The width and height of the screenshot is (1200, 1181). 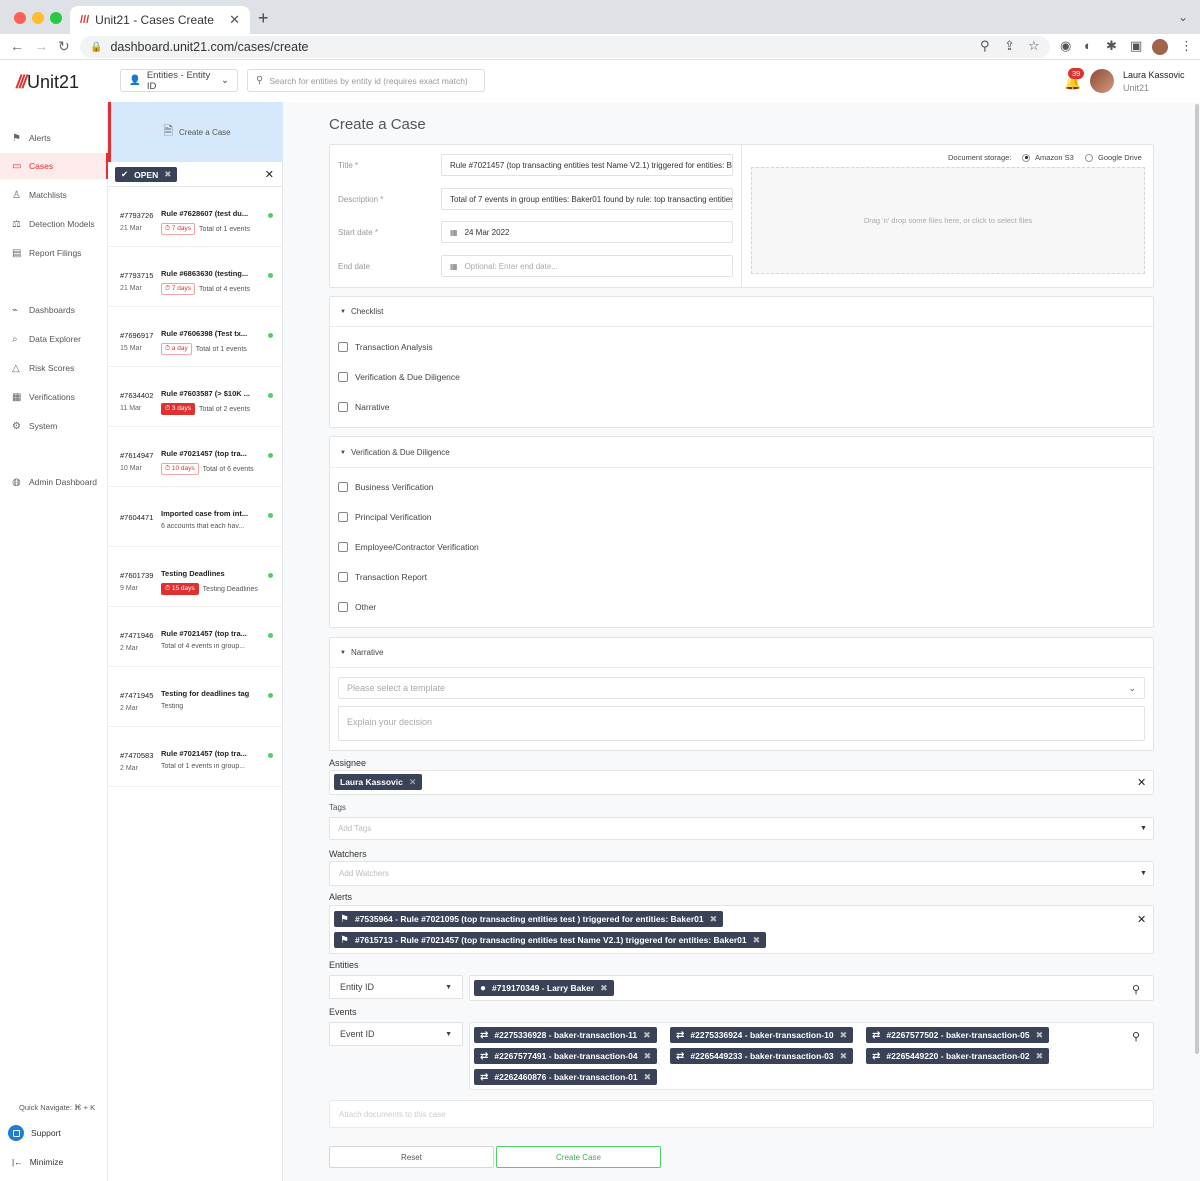 I want to click on event-chip: ⇄ #2265449233 - baker-transaction-03 ✖, so click(x=762, y=1056).